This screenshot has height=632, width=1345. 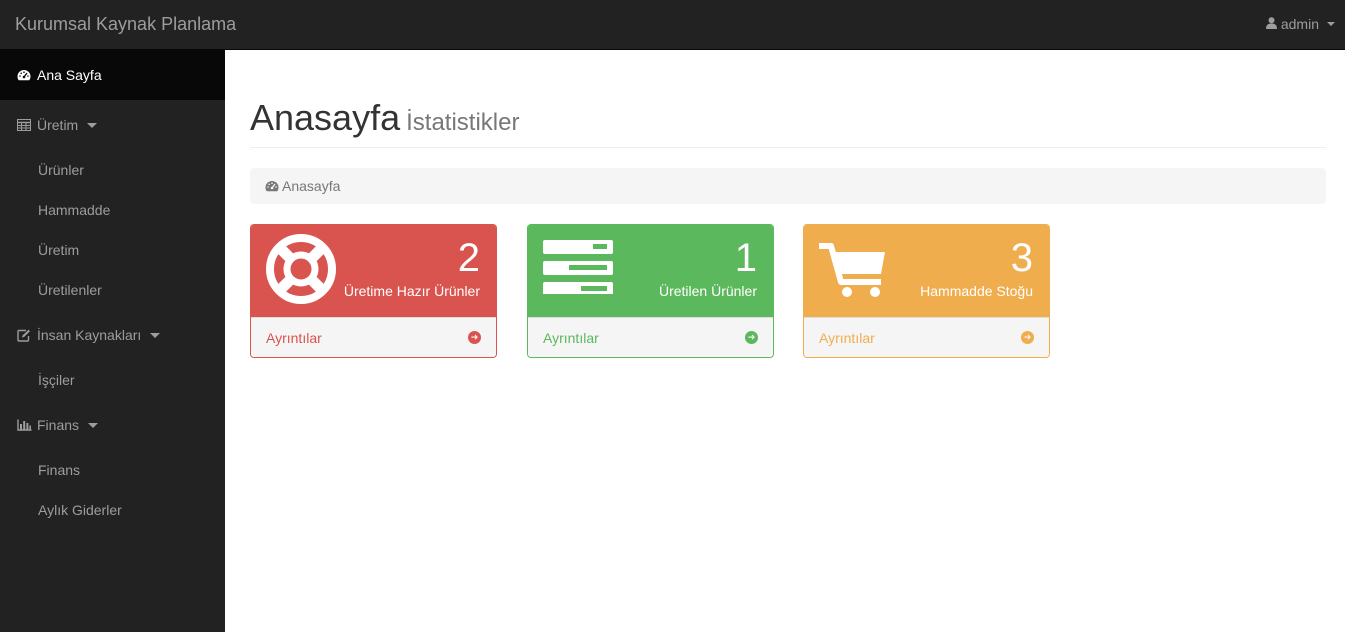 I want to click on sidebar-item-insan-kaynaklari: İnsan Kaynakları, so click(x=112, y=335).